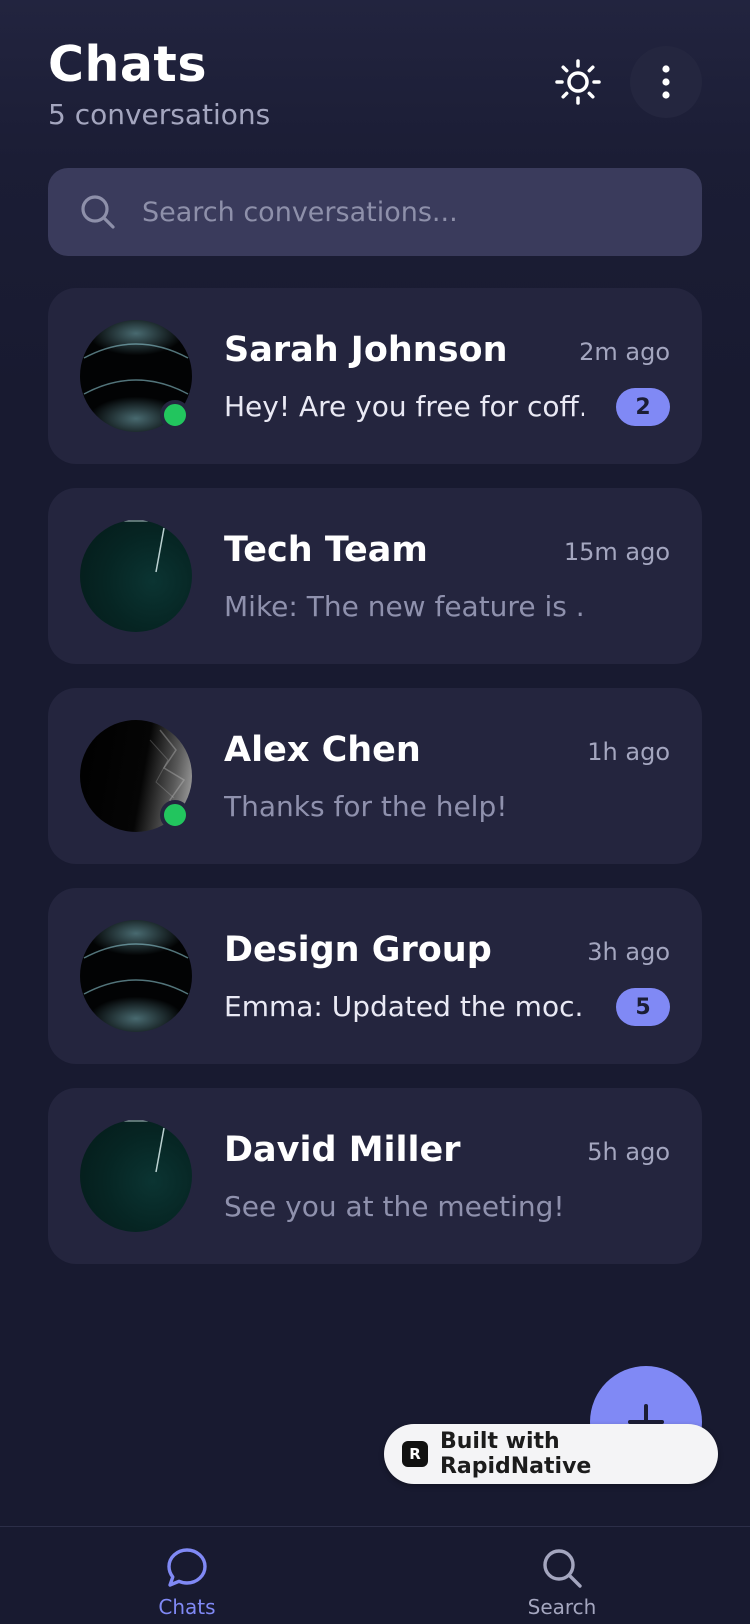  I want to click on chat-time: 5h ago, so click(628, 1152).